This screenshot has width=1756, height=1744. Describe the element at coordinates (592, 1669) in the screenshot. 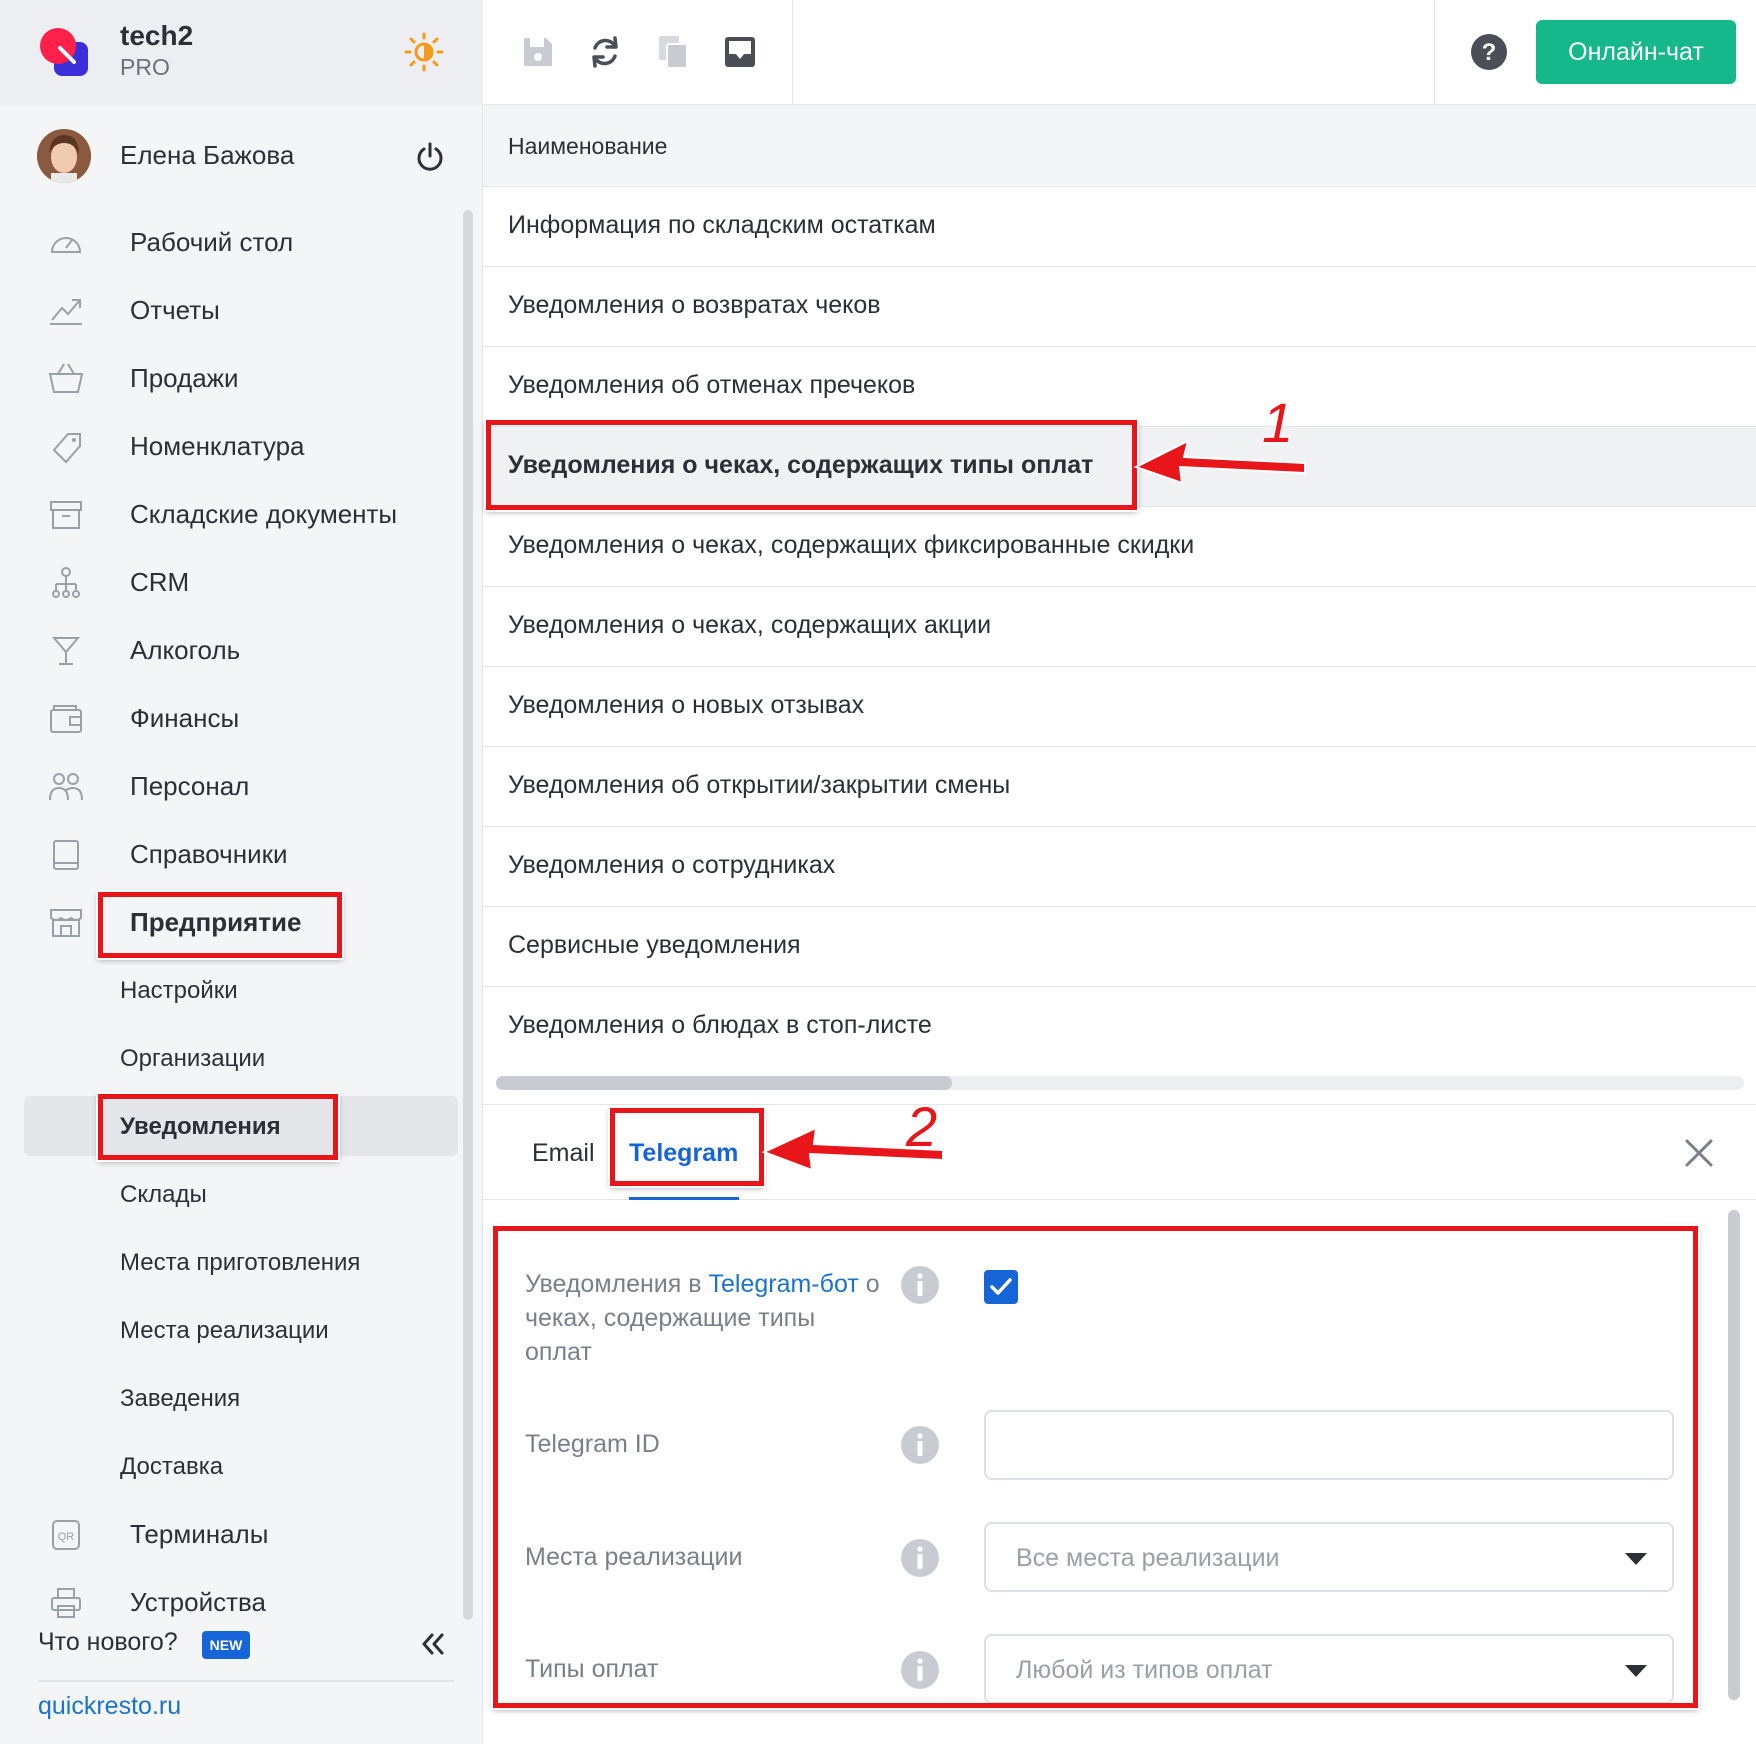

I see `payment-types-label: Типы оплат` at that location.